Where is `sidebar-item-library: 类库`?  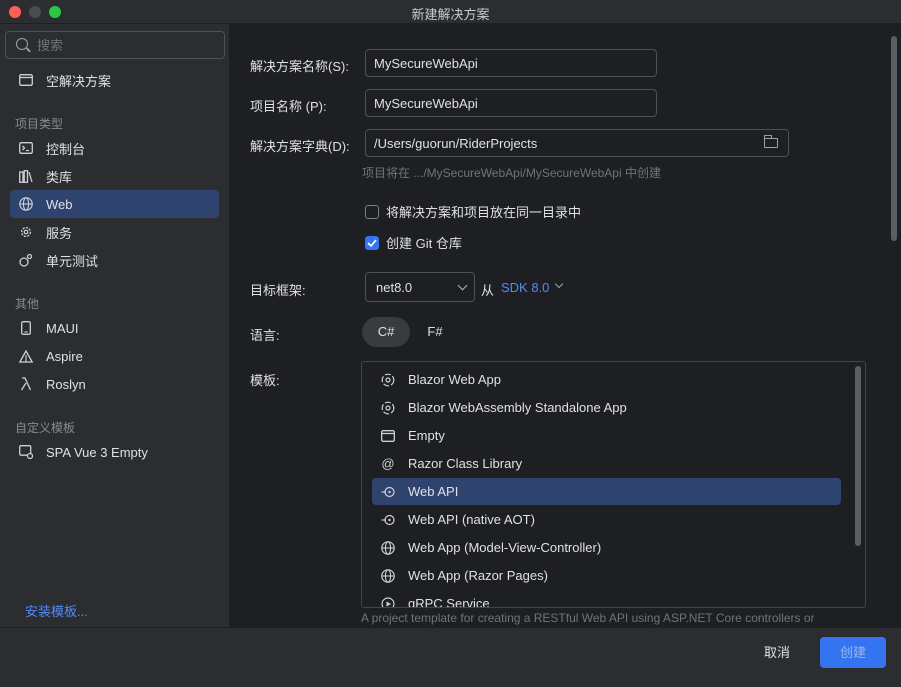 sidebar-item-library: 类库 is located at coordinates (114, 176).